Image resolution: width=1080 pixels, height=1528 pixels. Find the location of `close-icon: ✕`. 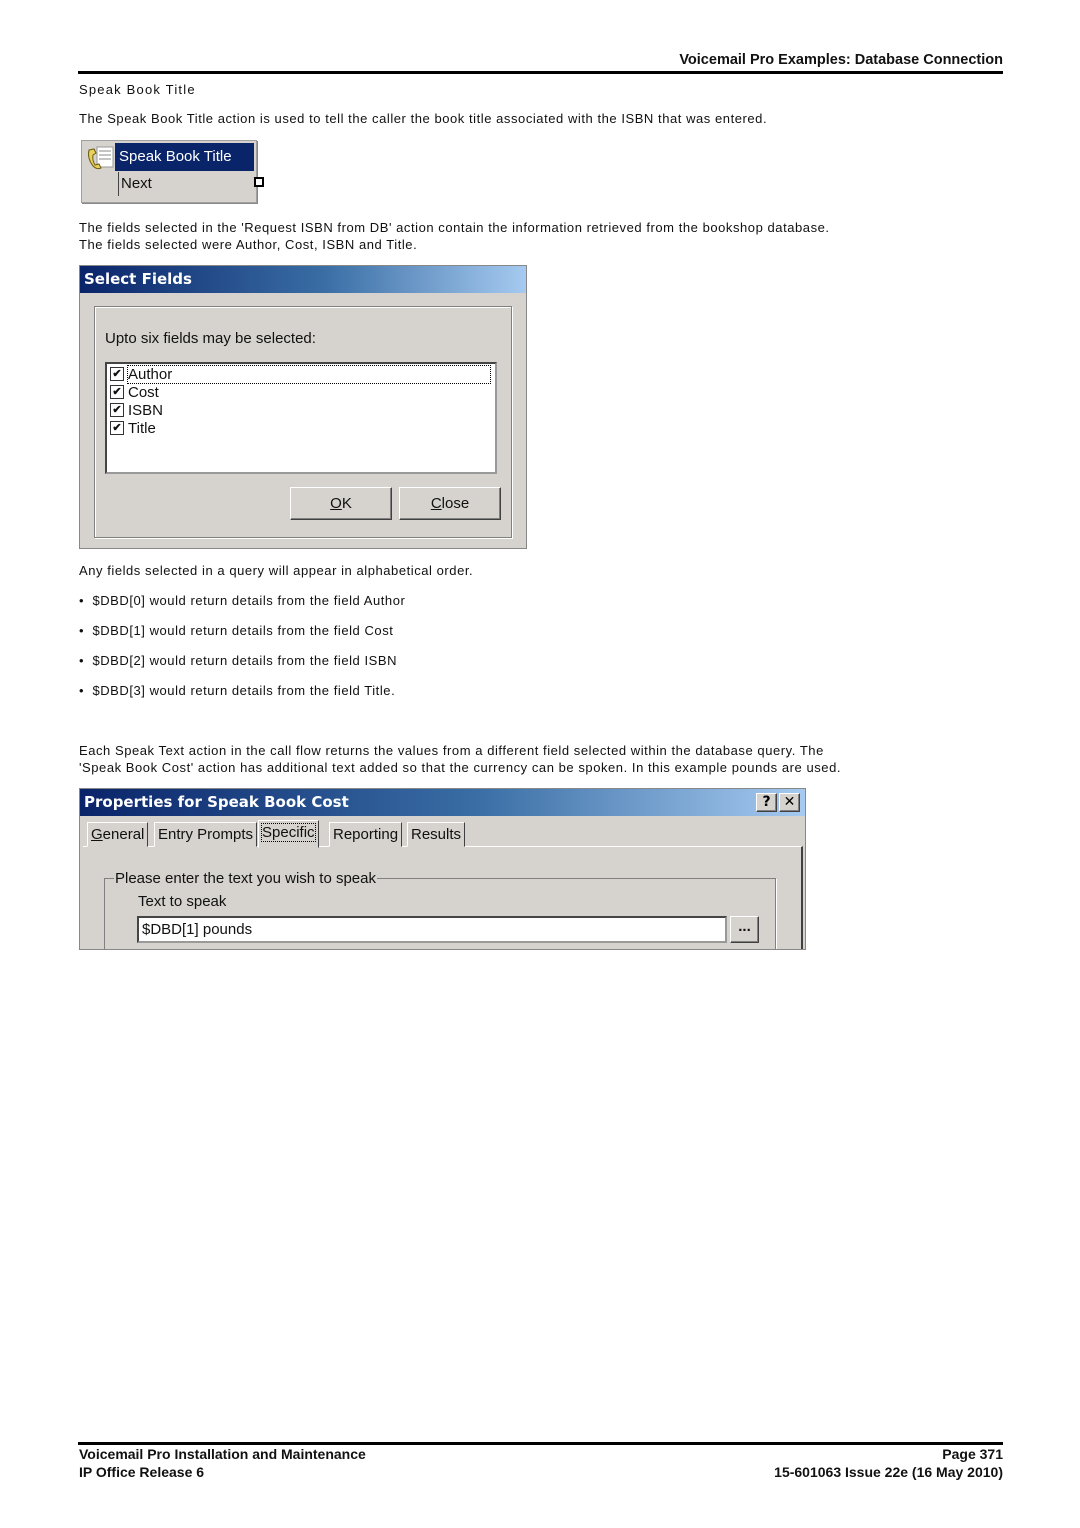

close-icon: ✕ is located at coordinates (789, 802).